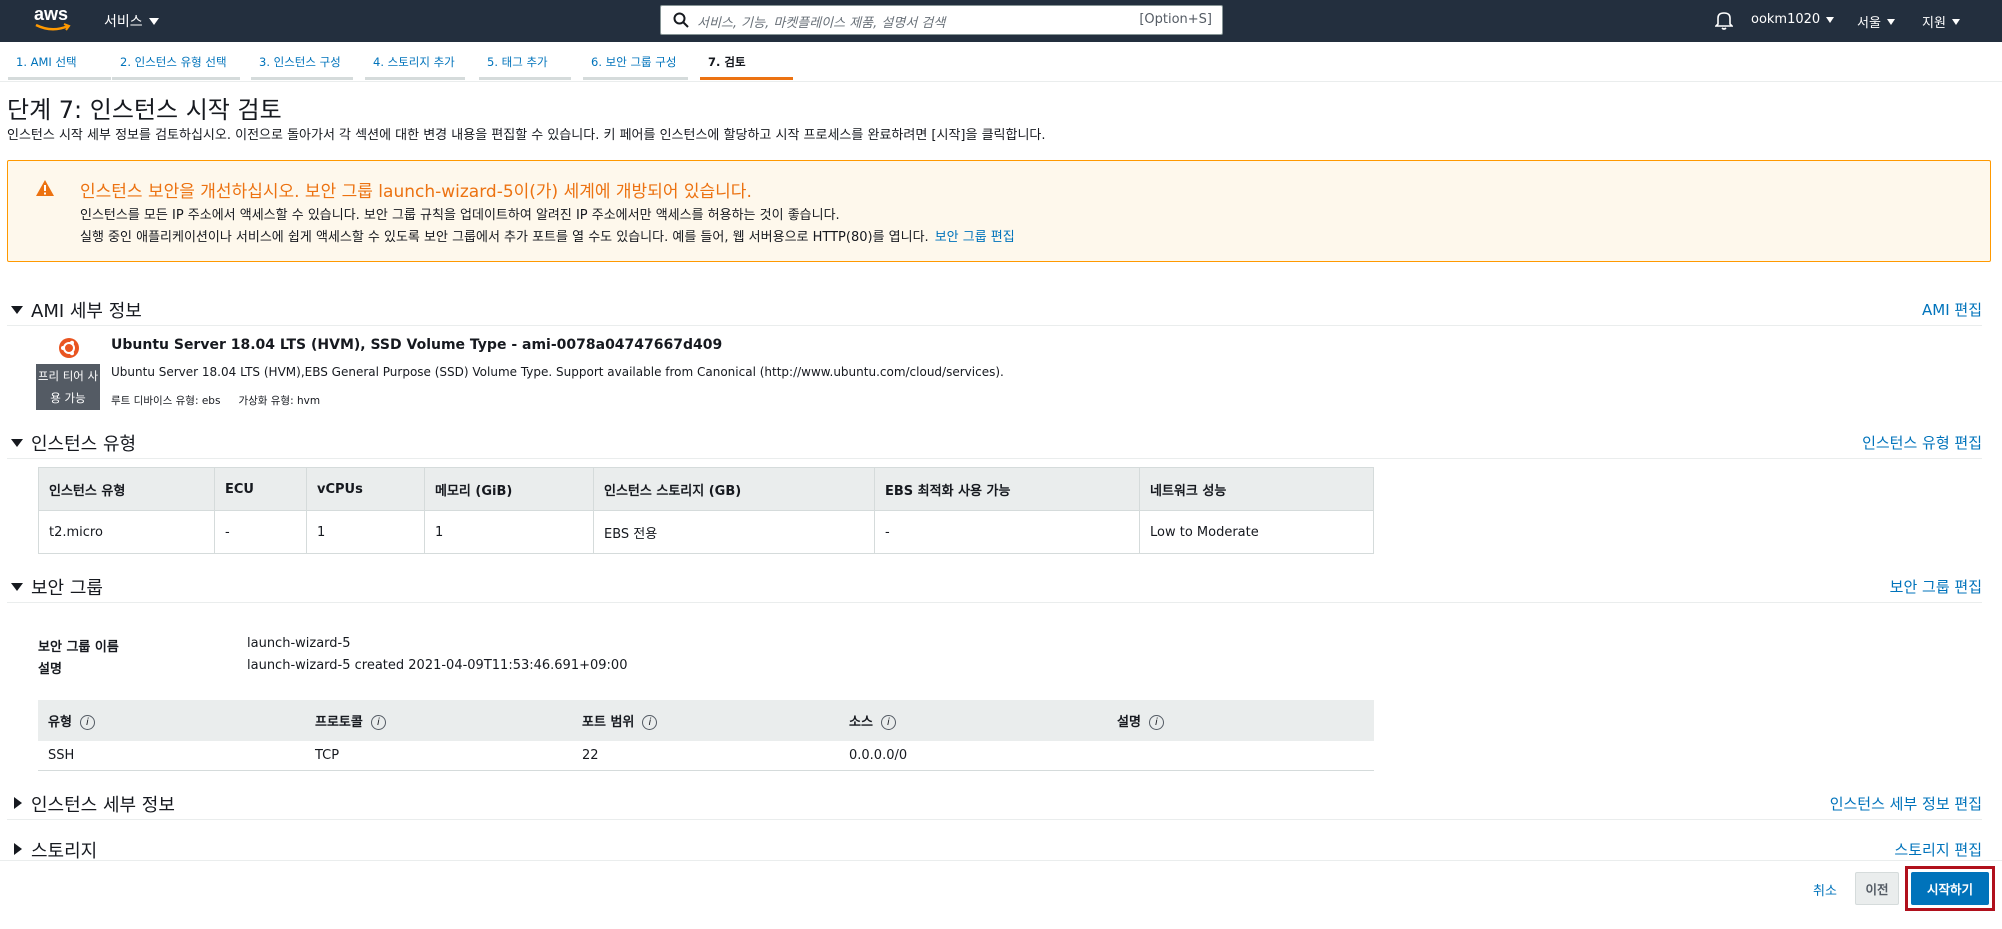 The width and height of the screenshot is (2002, 929). What do you see at coordinates (1256, 489) in the screenshot?
I see `column-header: 네트워크 성능` at bounding box center [1256, 489].